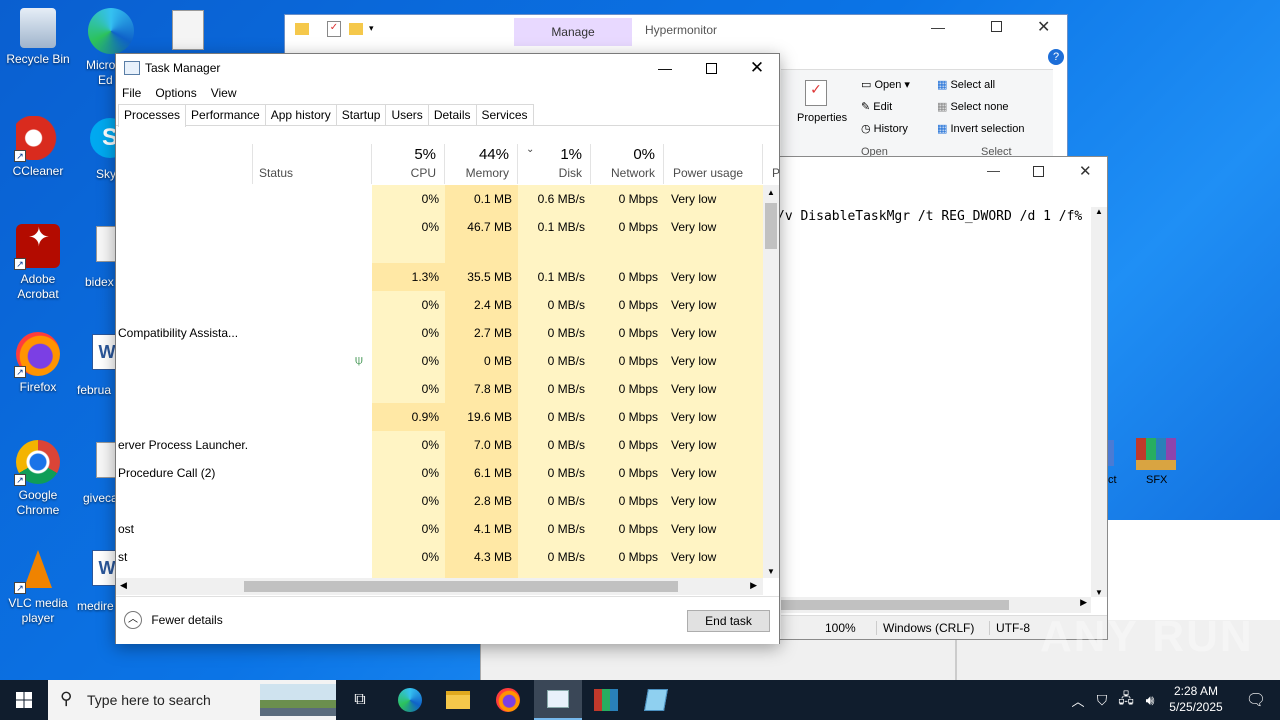 Image resolution: width=1280 pixels, height=720 pixels. Describe the element at coordinates (408, 164) in the screenshot. I see `column-header-cpu: 5% CPU` at that location.